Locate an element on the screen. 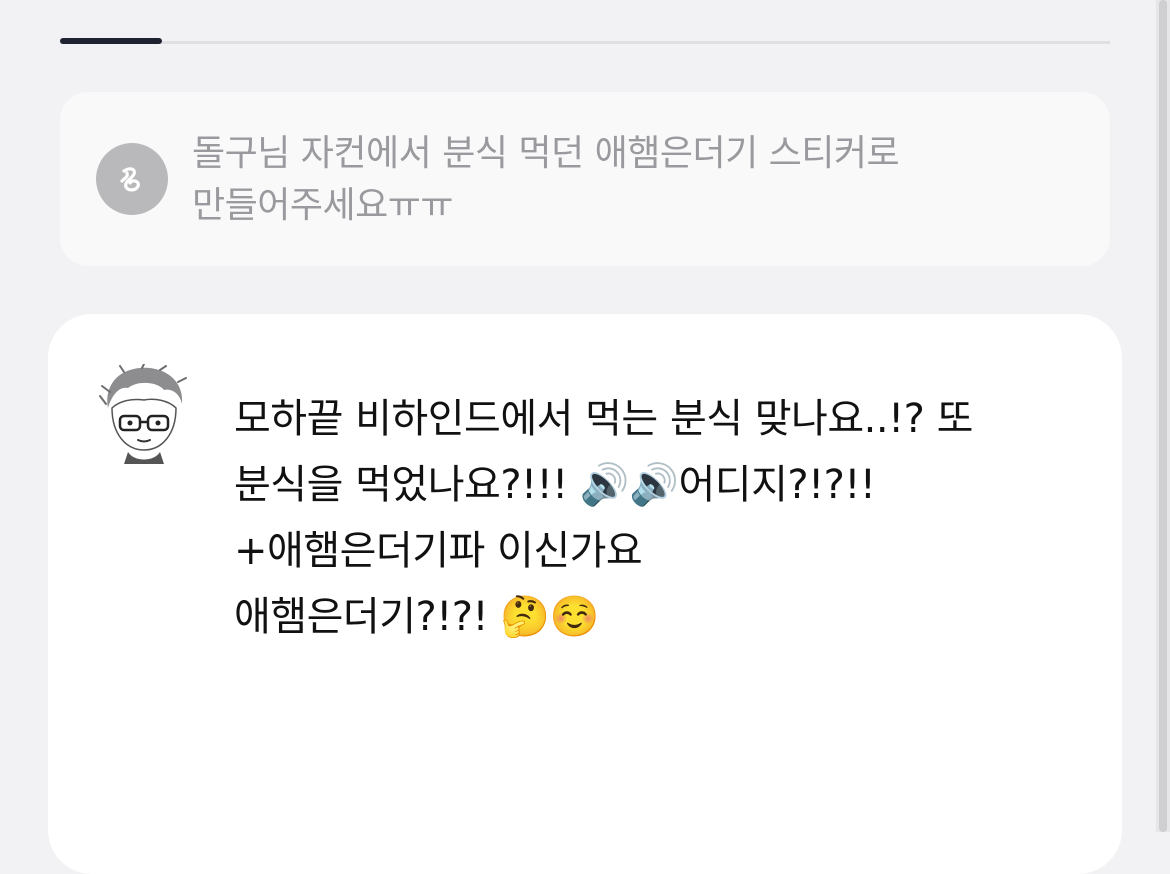 The image size is (1170, 874). active-tab-indicator is located at coordinates (111, 41).